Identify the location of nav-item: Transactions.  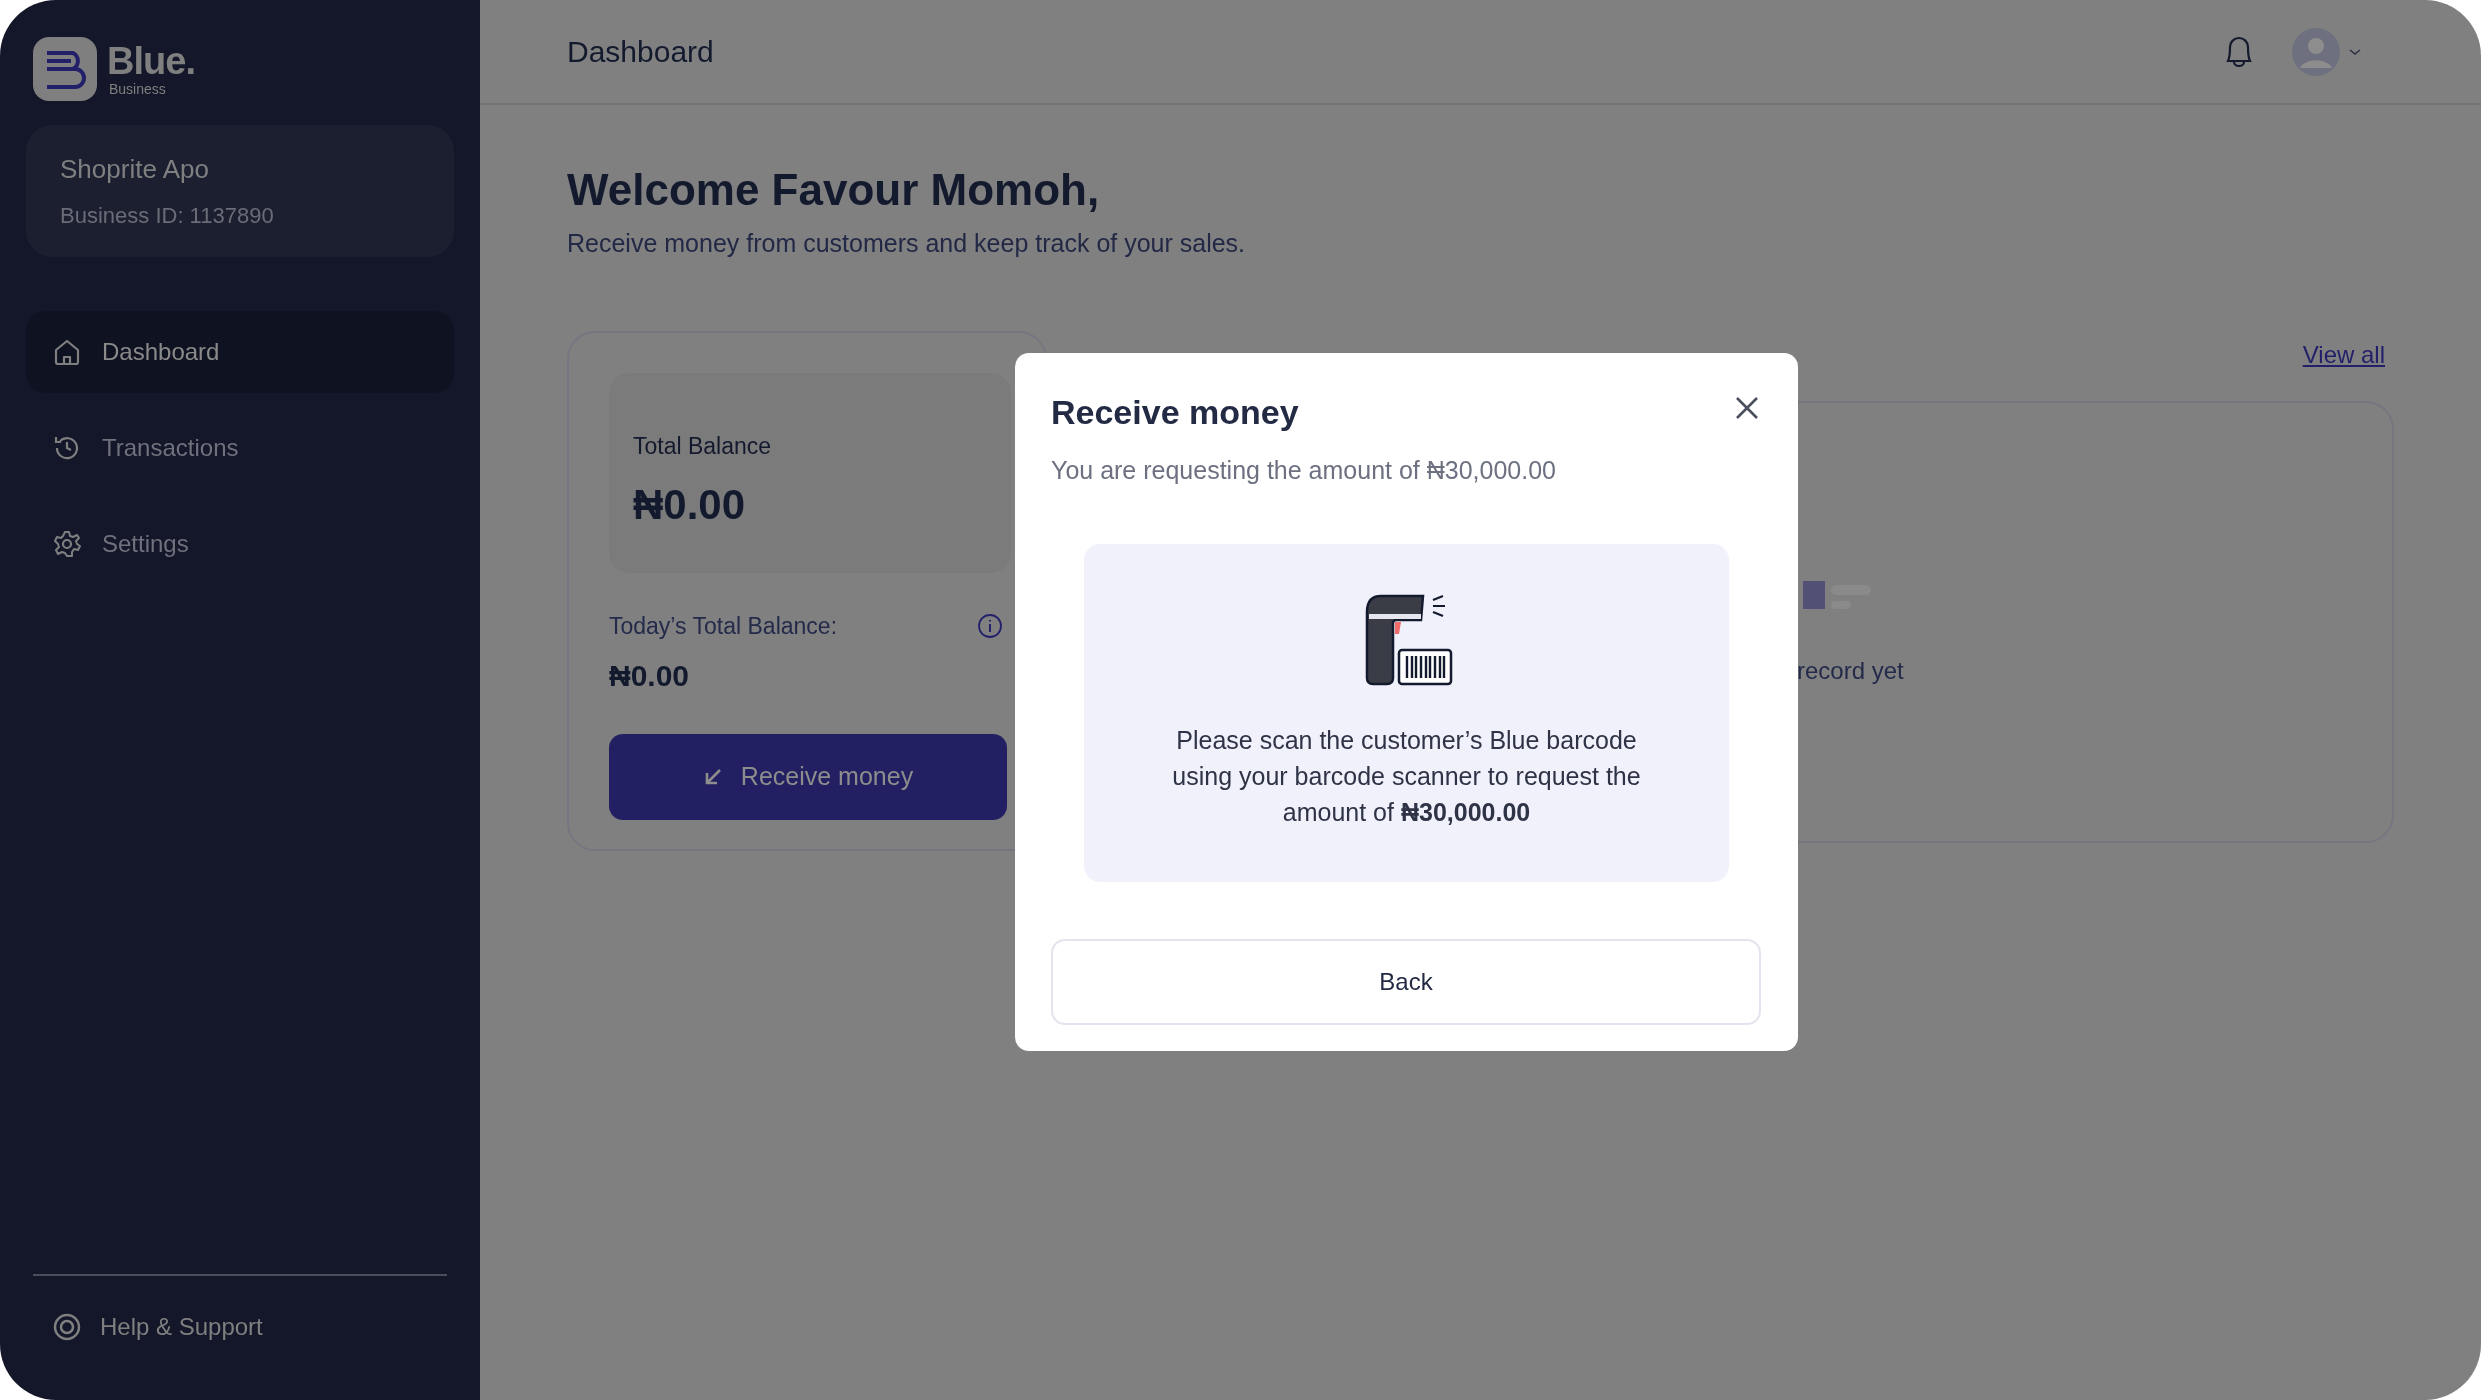
(240, 448).